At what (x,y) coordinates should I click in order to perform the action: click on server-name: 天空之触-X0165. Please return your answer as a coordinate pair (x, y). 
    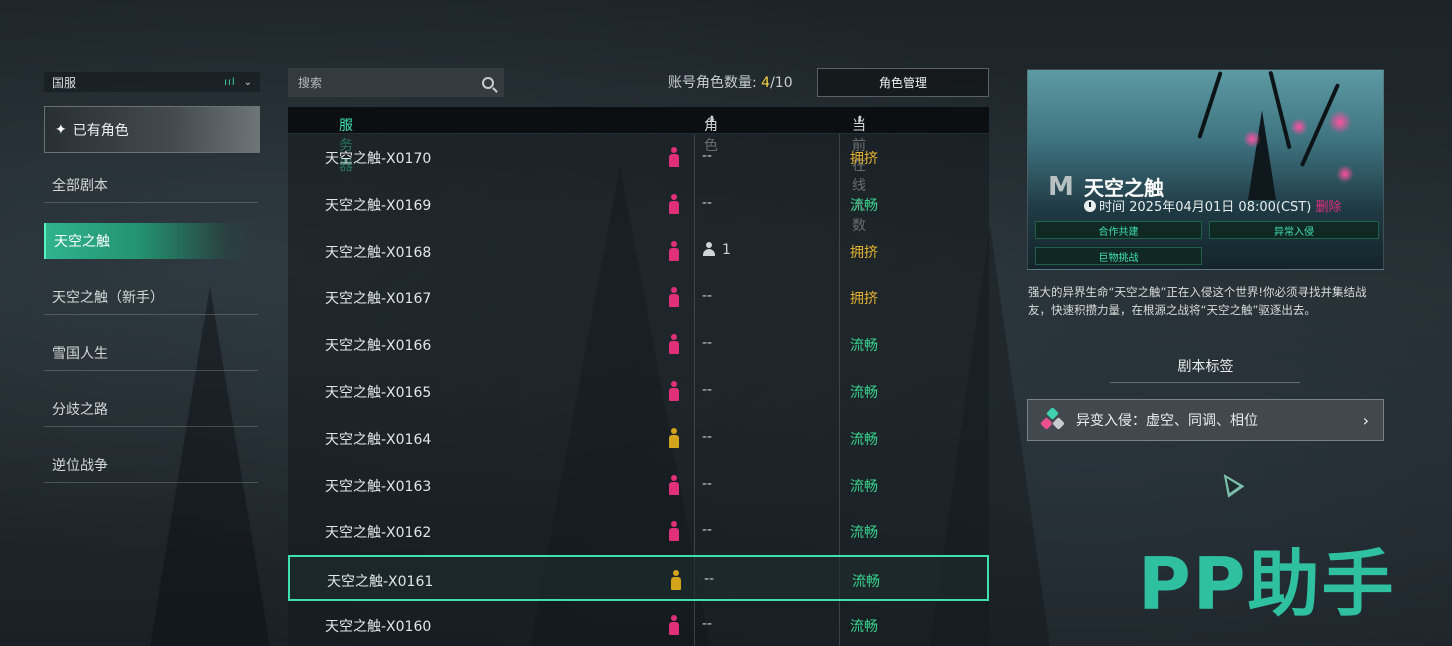
    Looking at the image, I should click on (378, 393).